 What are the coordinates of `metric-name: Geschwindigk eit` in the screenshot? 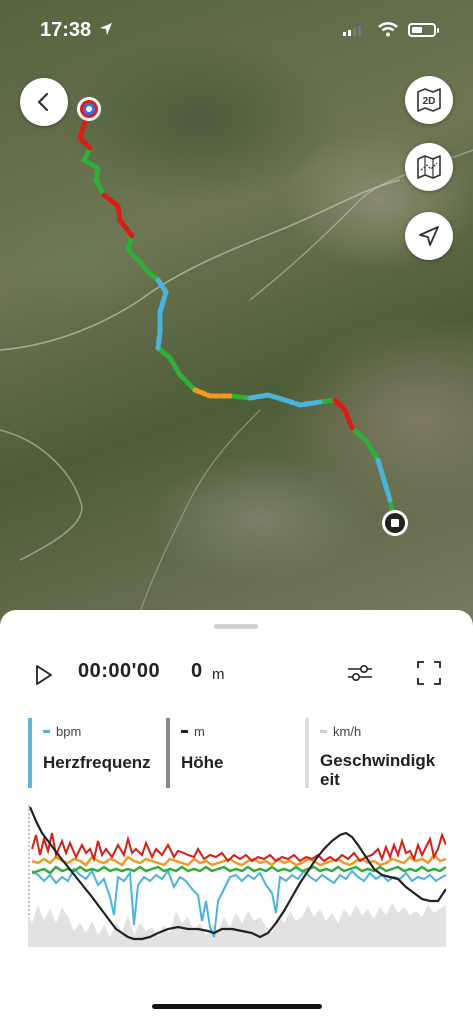 It's located at (378, 770).